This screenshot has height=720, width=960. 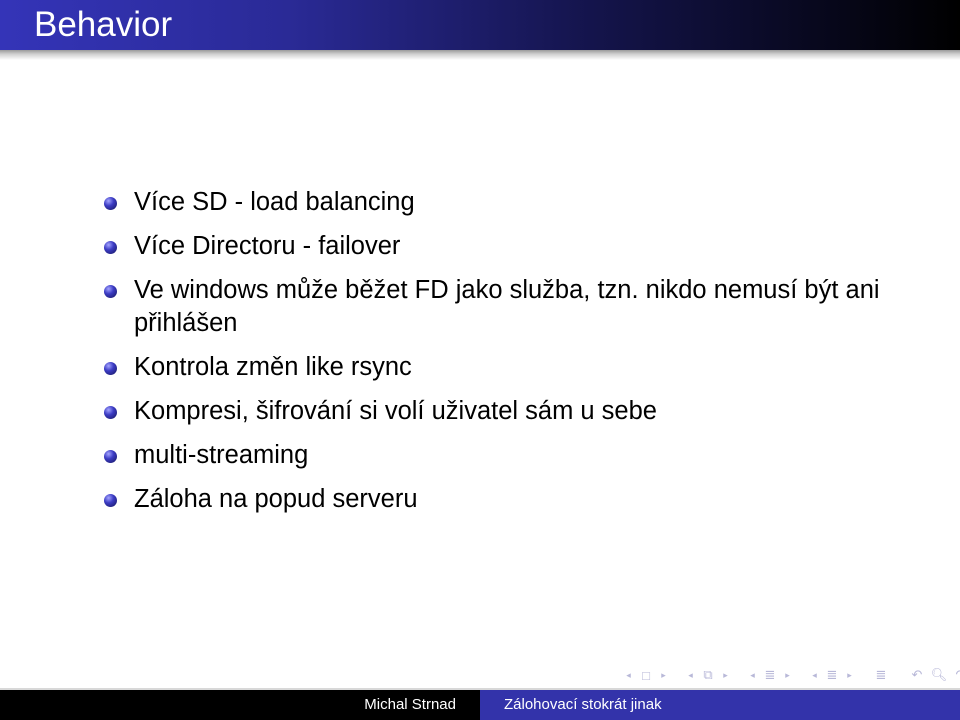 What do you see at coordinates (240, 705) in the screenshot?
I see `footer-author-panel: Michal Strnad` at bounding box center [240, 705].